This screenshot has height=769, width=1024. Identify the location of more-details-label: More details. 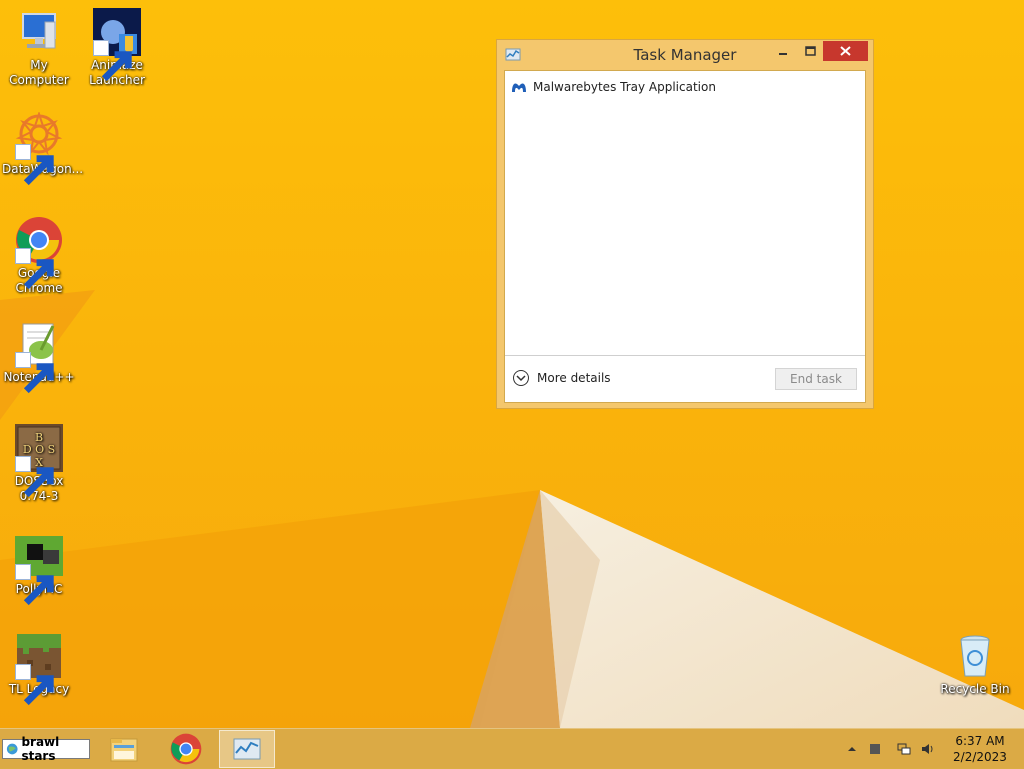
(574, 378).